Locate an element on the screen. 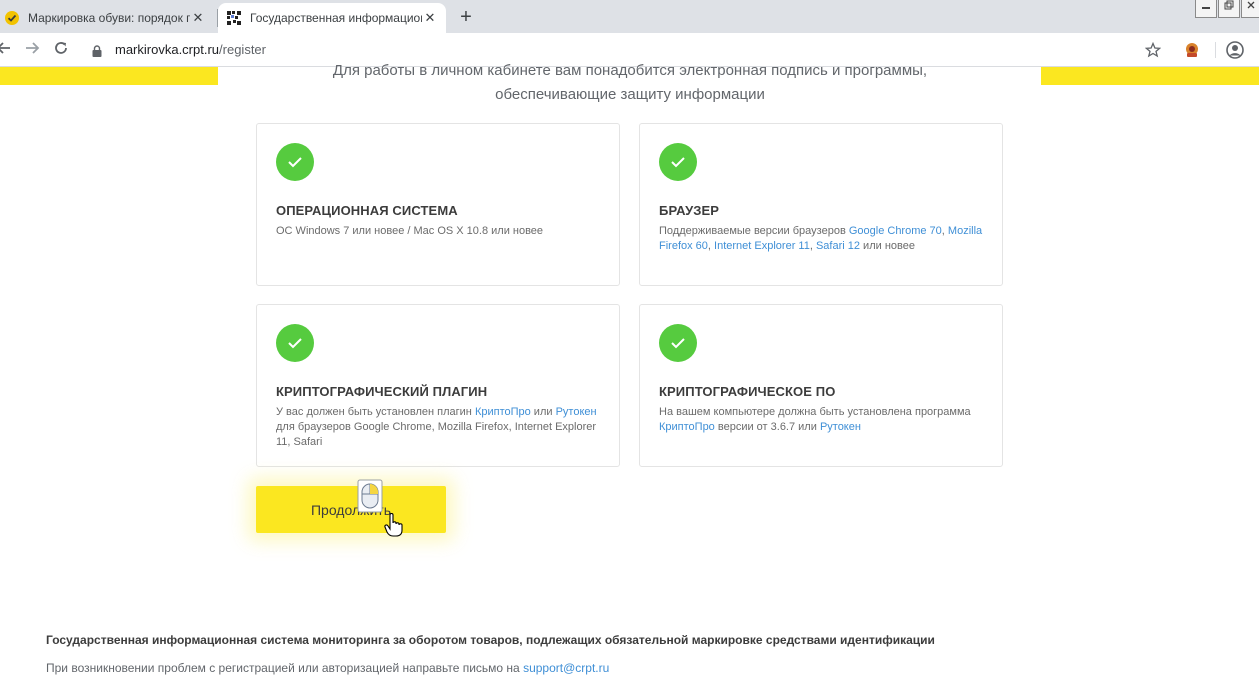 Image resolution: width=1259 pixels, height=692 pixels. link-internet-explorer: Internet Explorer 11 is located at coordinates (762, 246).